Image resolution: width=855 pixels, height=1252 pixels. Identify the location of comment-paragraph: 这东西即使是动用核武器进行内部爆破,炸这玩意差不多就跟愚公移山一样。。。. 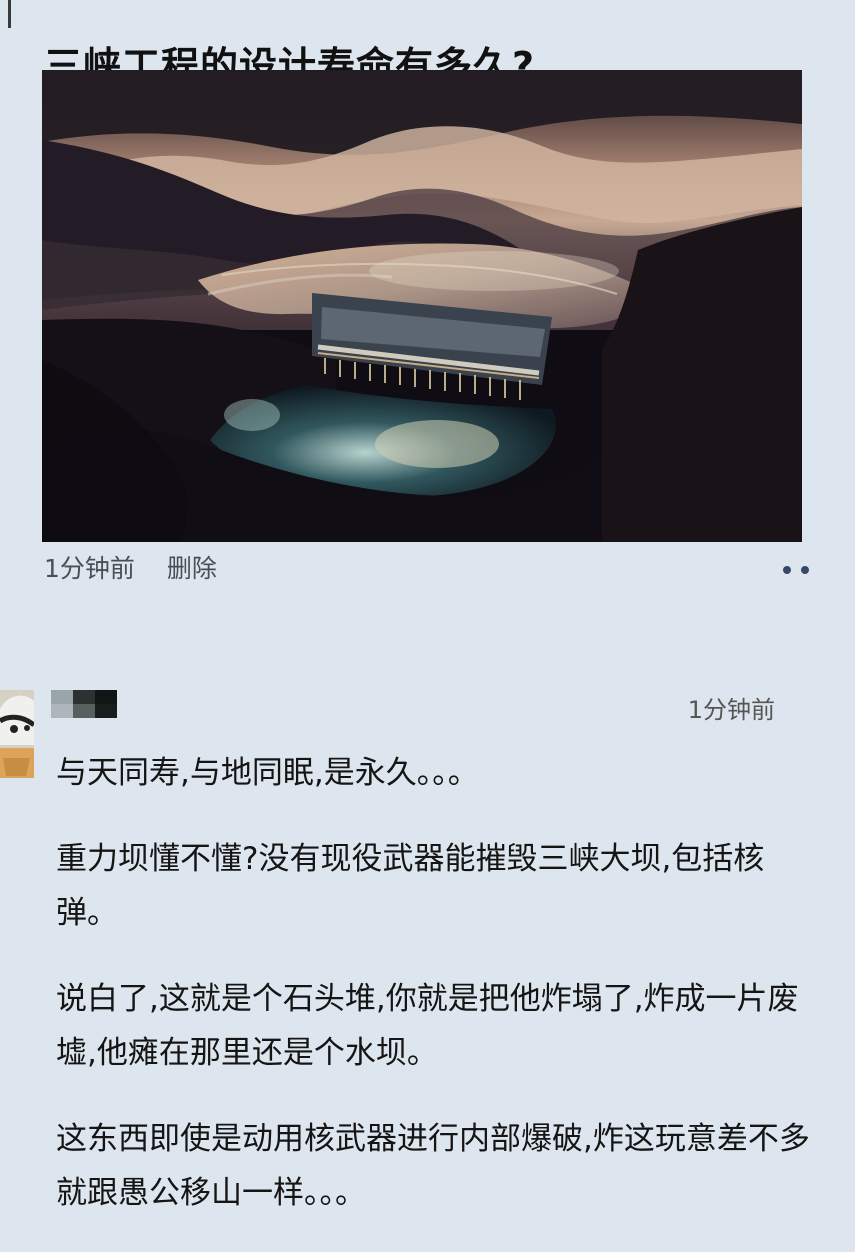
(433, 1166).